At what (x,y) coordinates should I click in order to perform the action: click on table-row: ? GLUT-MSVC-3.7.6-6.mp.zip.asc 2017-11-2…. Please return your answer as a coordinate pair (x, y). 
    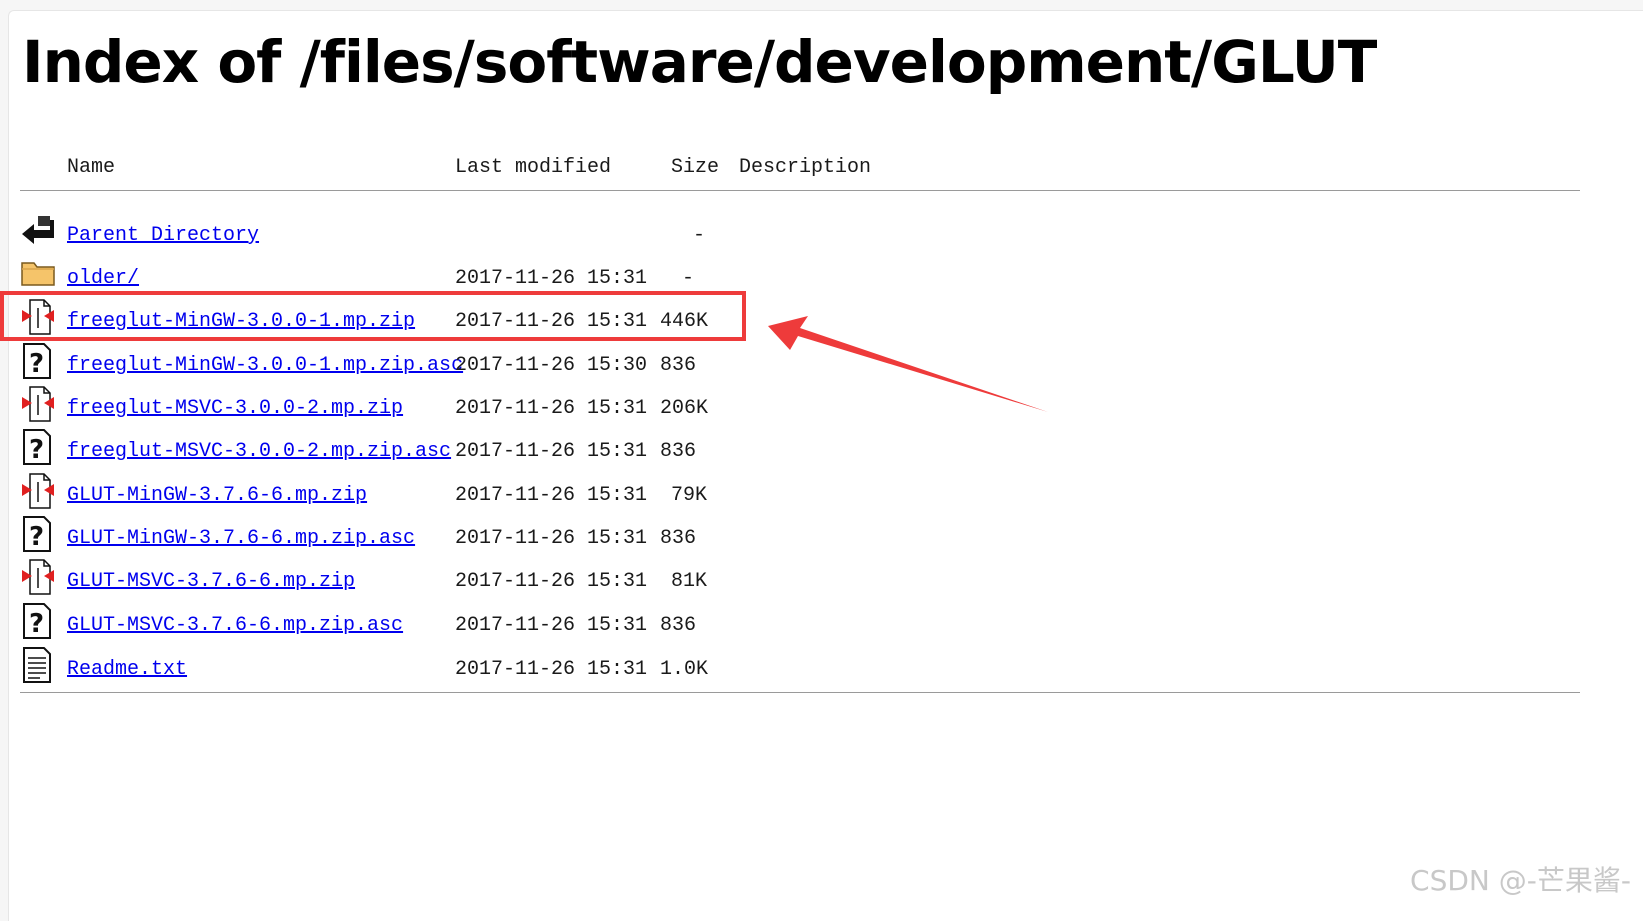
    Looking at the image, I should click on (500, 622).